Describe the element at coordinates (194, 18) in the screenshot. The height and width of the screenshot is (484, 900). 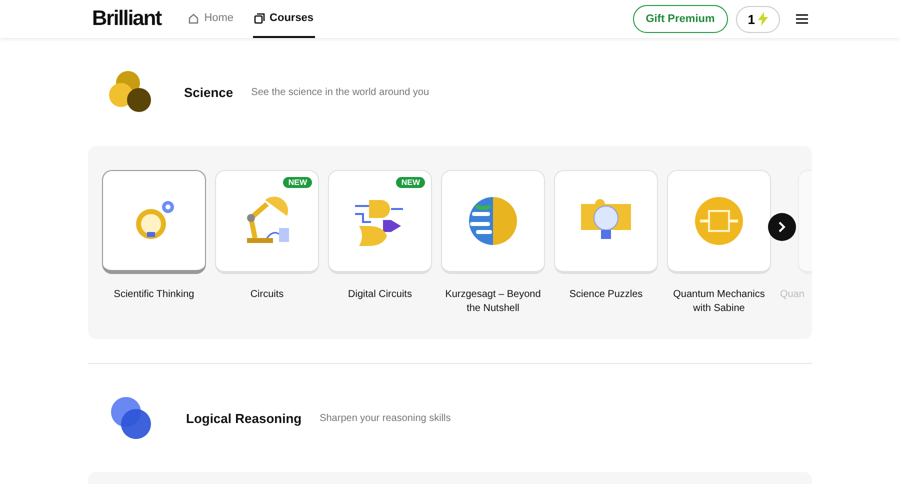
I see `home-icon` at that location.